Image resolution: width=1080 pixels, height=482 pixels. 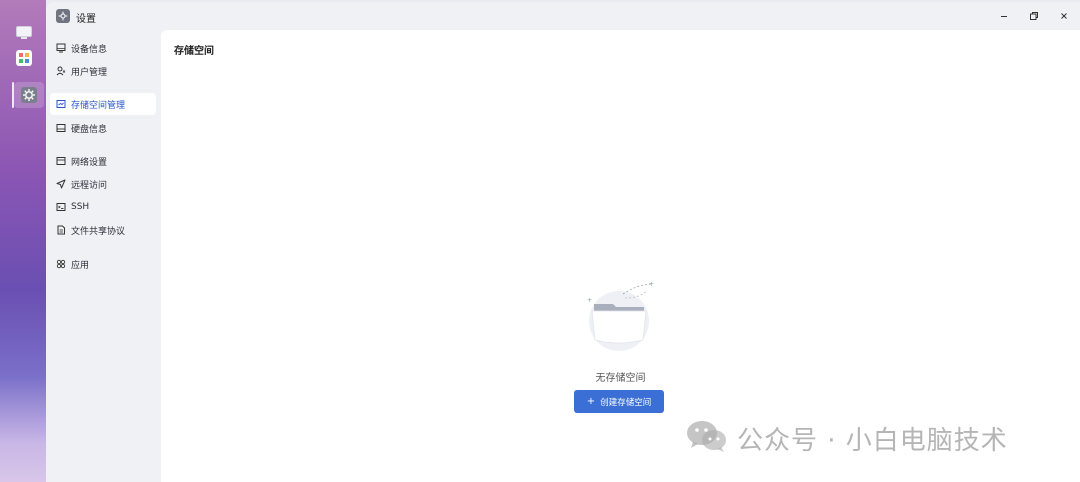 What do you see at coordinates (24, 58) in the screenshot?
I see `app-center-icon` at bounding box center [24, 58].